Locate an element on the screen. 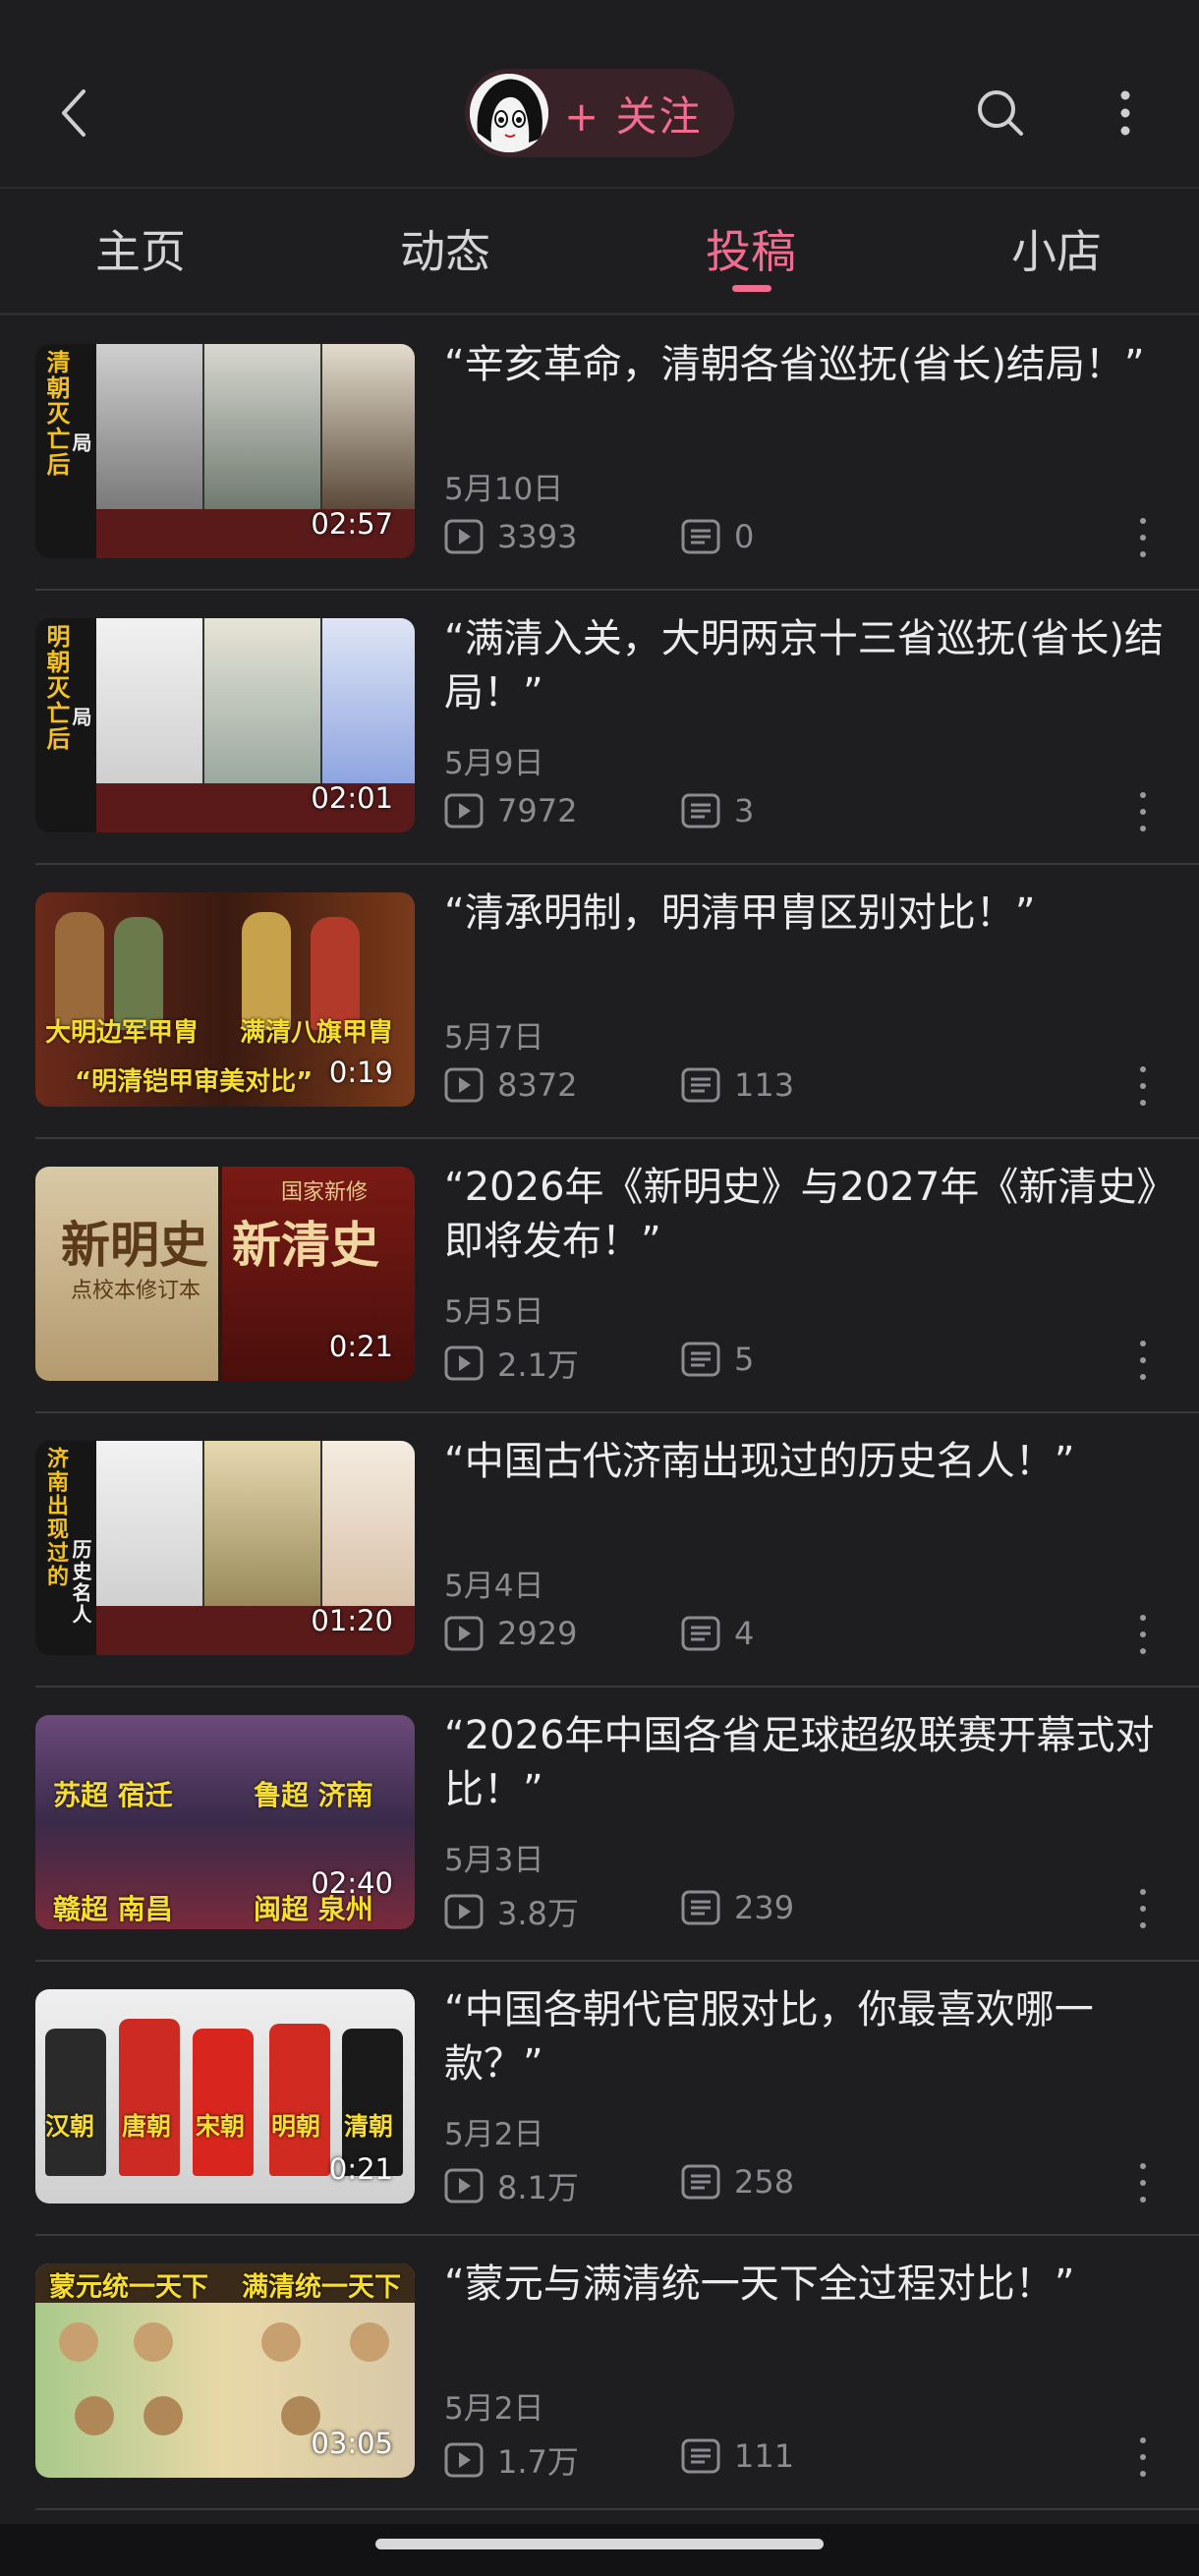  thumb-book-left-sub: 点校本修订本 is located at coordinates (136, 1291).